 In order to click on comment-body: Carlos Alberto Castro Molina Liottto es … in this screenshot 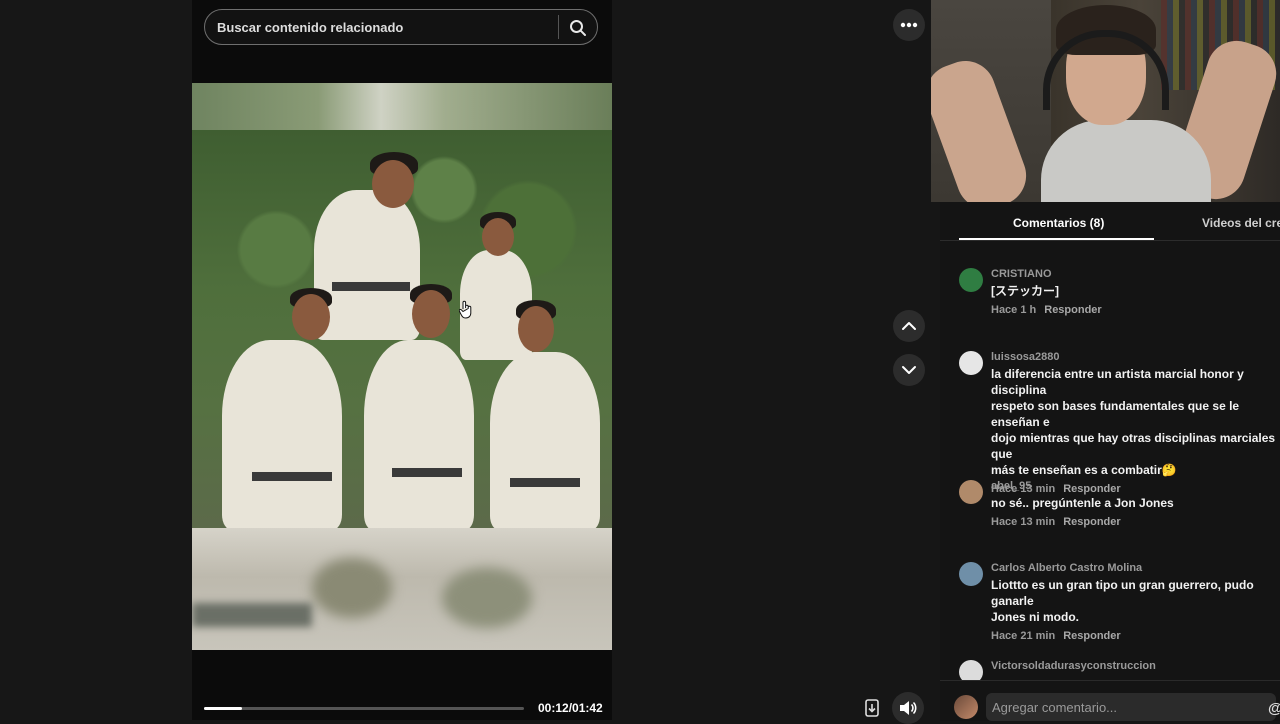, I will do `click(1135, 602)`.